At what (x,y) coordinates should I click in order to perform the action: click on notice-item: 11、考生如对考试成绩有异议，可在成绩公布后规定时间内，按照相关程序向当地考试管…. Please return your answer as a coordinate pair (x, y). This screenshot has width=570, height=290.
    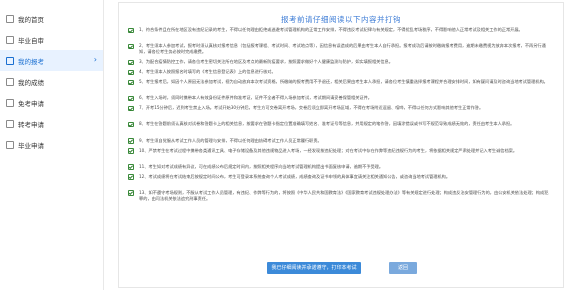
    Looking at the image, I should click on (340, 167).